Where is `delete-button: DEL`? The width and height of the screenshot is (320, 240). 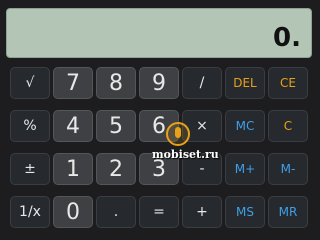
delete-button: DEL is located at coordinates (245, 83).